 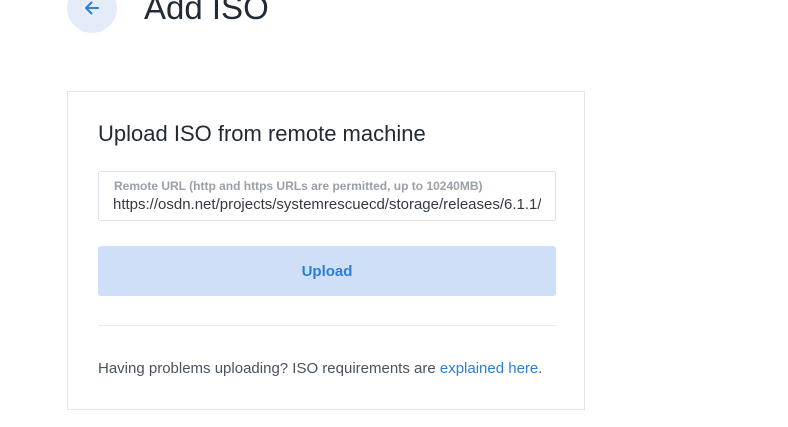 I want to click on upload-button: Upload, so click(x=327, y=271).